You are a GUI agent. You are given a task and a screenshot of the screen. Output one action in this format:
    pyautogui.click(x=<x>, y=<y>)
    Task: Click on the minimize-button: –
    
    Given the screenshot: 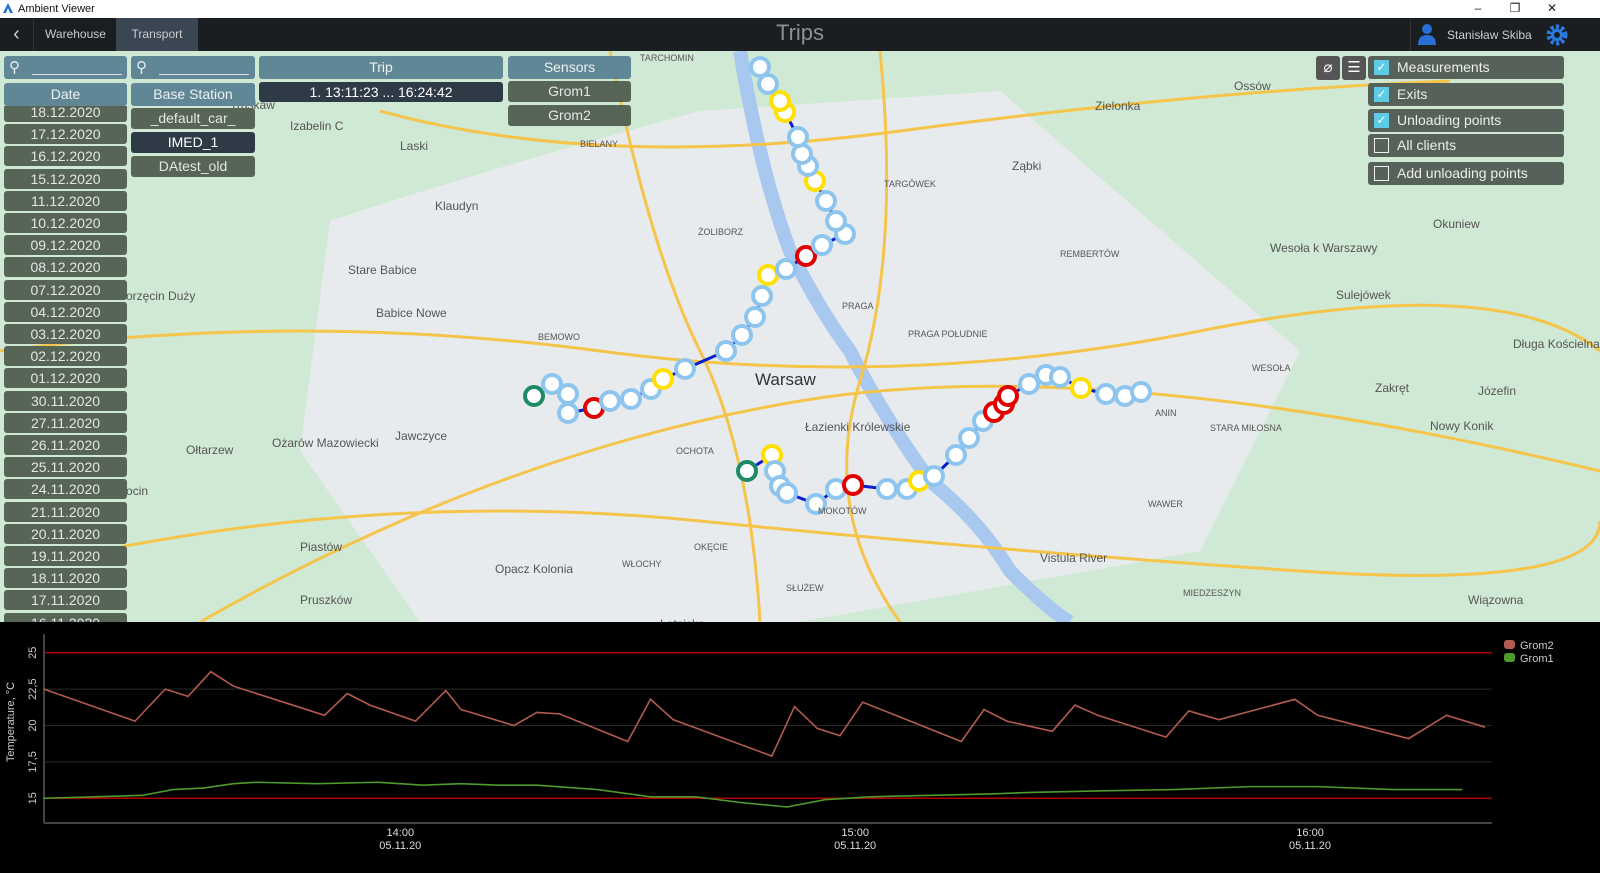 What is the action you would take?
    pyautogui.click(x=1478, y=8)
    